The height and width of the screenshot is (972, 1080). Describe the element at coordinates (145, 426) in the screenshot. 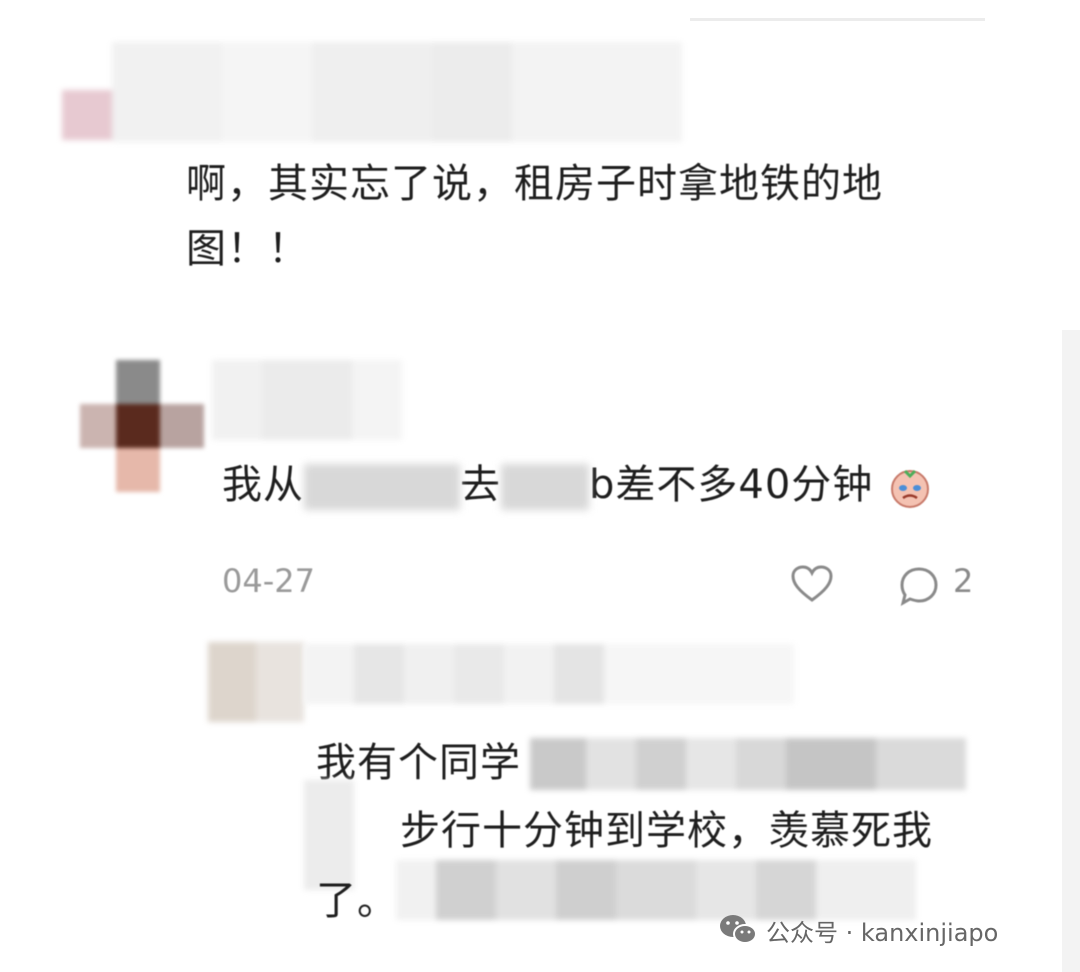

I see `avatar` at that location.